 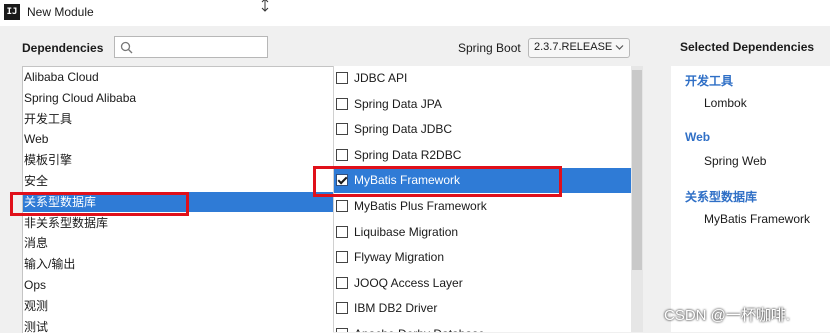 What do you see at coordinates (489, 48) in the screenshot?
I see `spring-boot-label: Spring Boot` at bounding box center [489, 48].